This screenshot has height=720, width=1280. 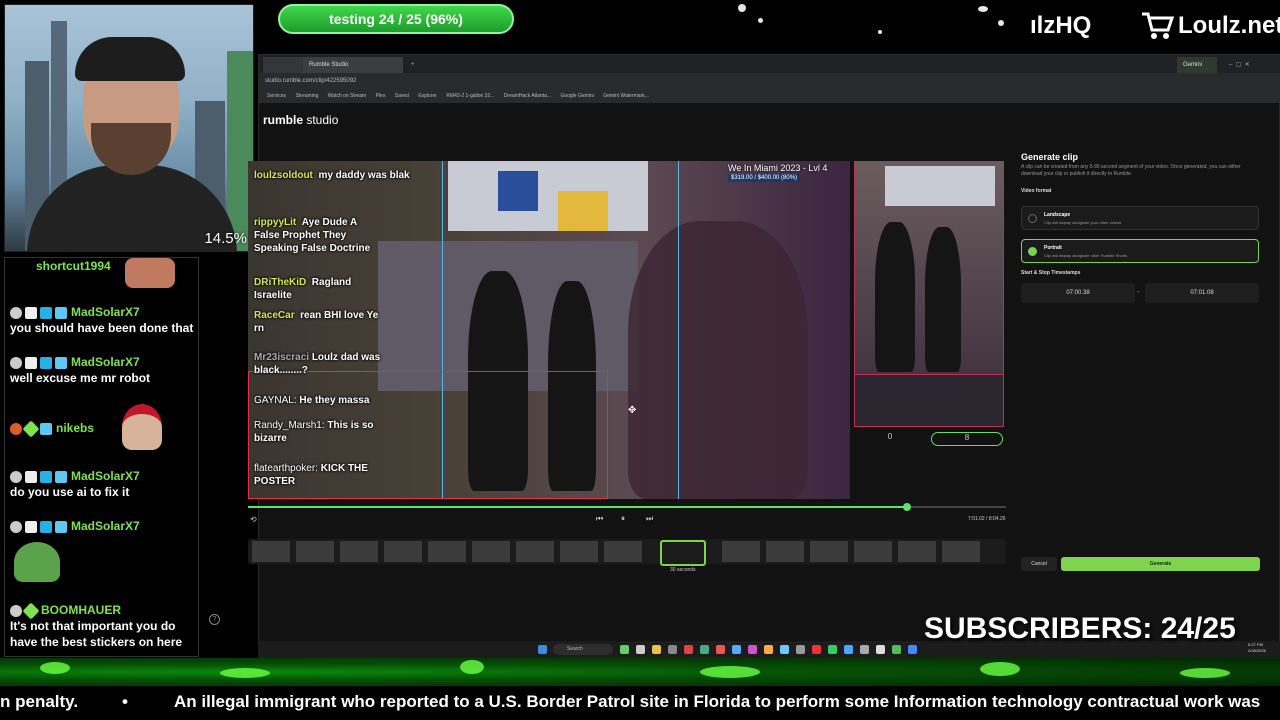 I want to click on radio-checked-icon, so click(x=1032, y=251).